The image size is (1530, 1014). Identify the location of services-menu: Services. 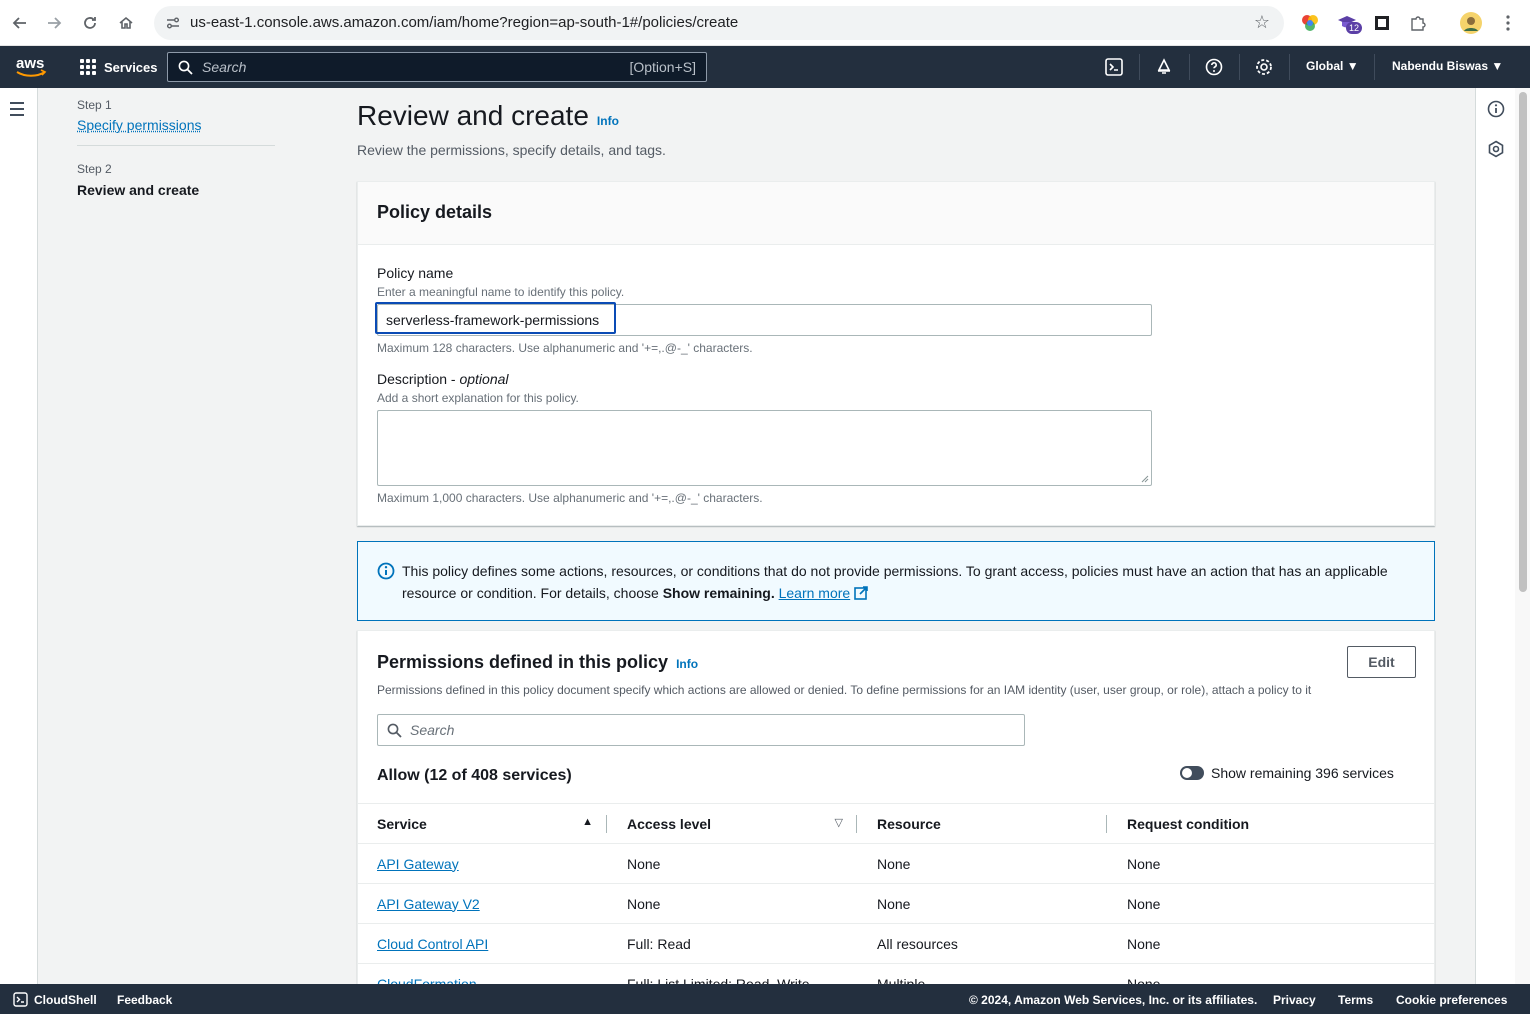
(119, 67).